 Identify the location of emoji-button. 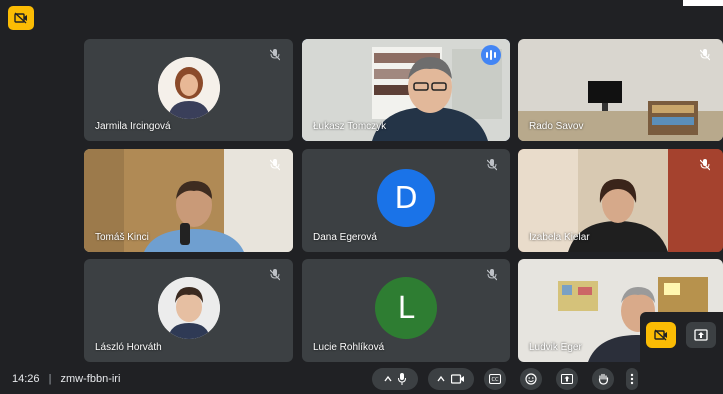
(531, 379).